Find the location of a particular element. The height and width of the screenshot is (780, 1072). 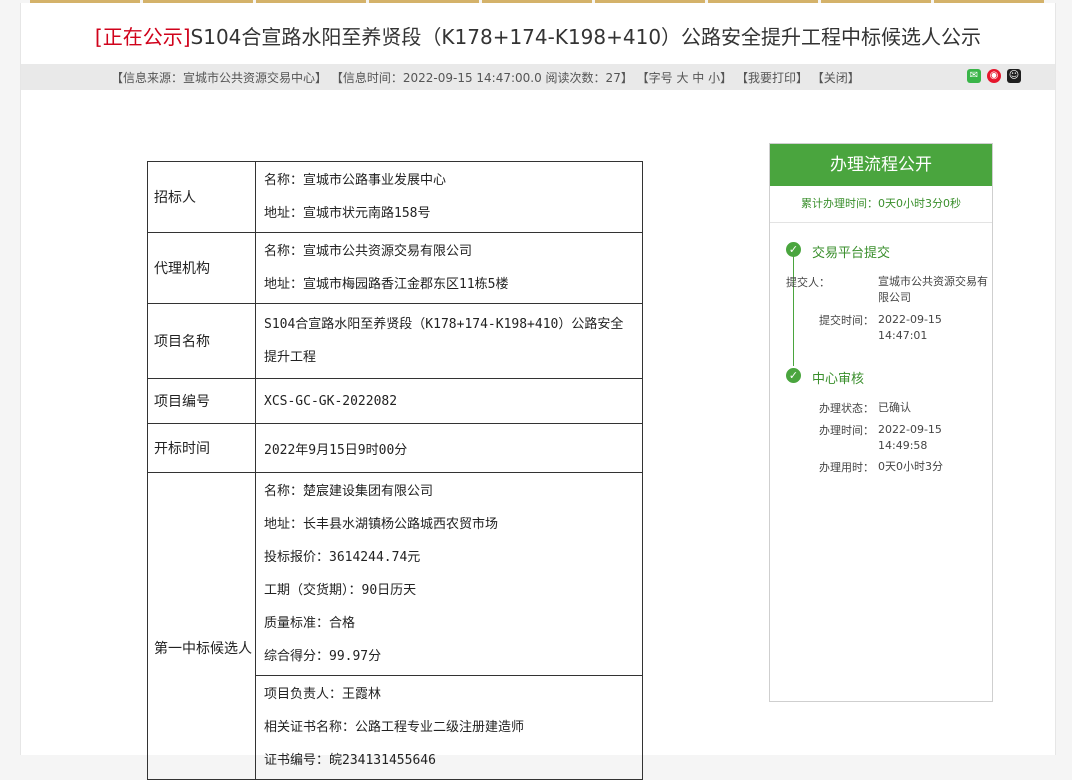

review-time-label: 办理时间： is located at coordinates (846, 430).